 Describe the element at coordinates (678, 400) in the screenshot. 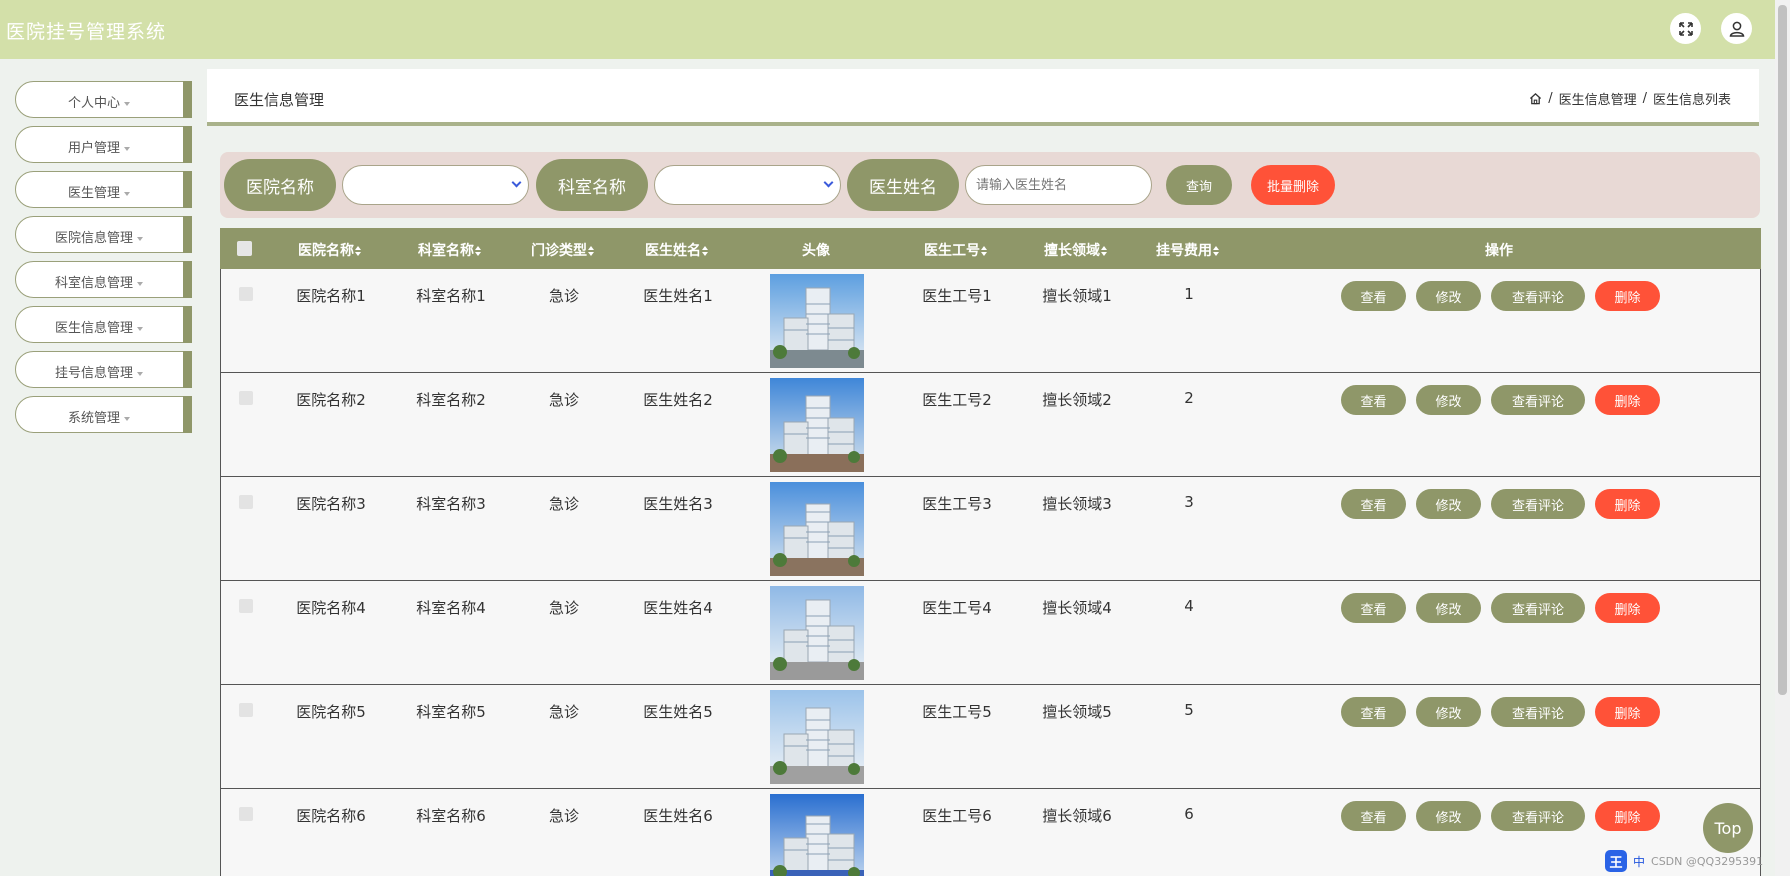

I see `cell-doctor: 医生姓名2` at that location.